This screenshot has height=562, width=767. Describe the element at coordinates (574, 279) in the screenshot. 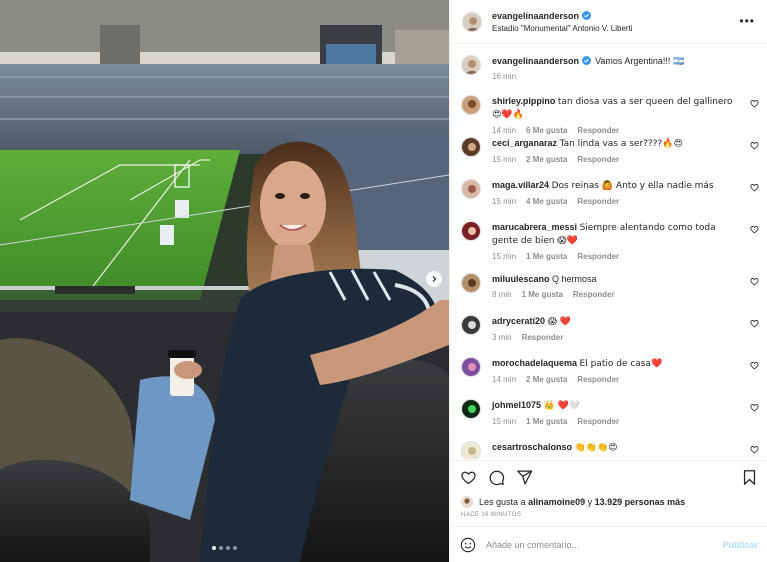

I see `comment-text: Q hermosa` at that location.